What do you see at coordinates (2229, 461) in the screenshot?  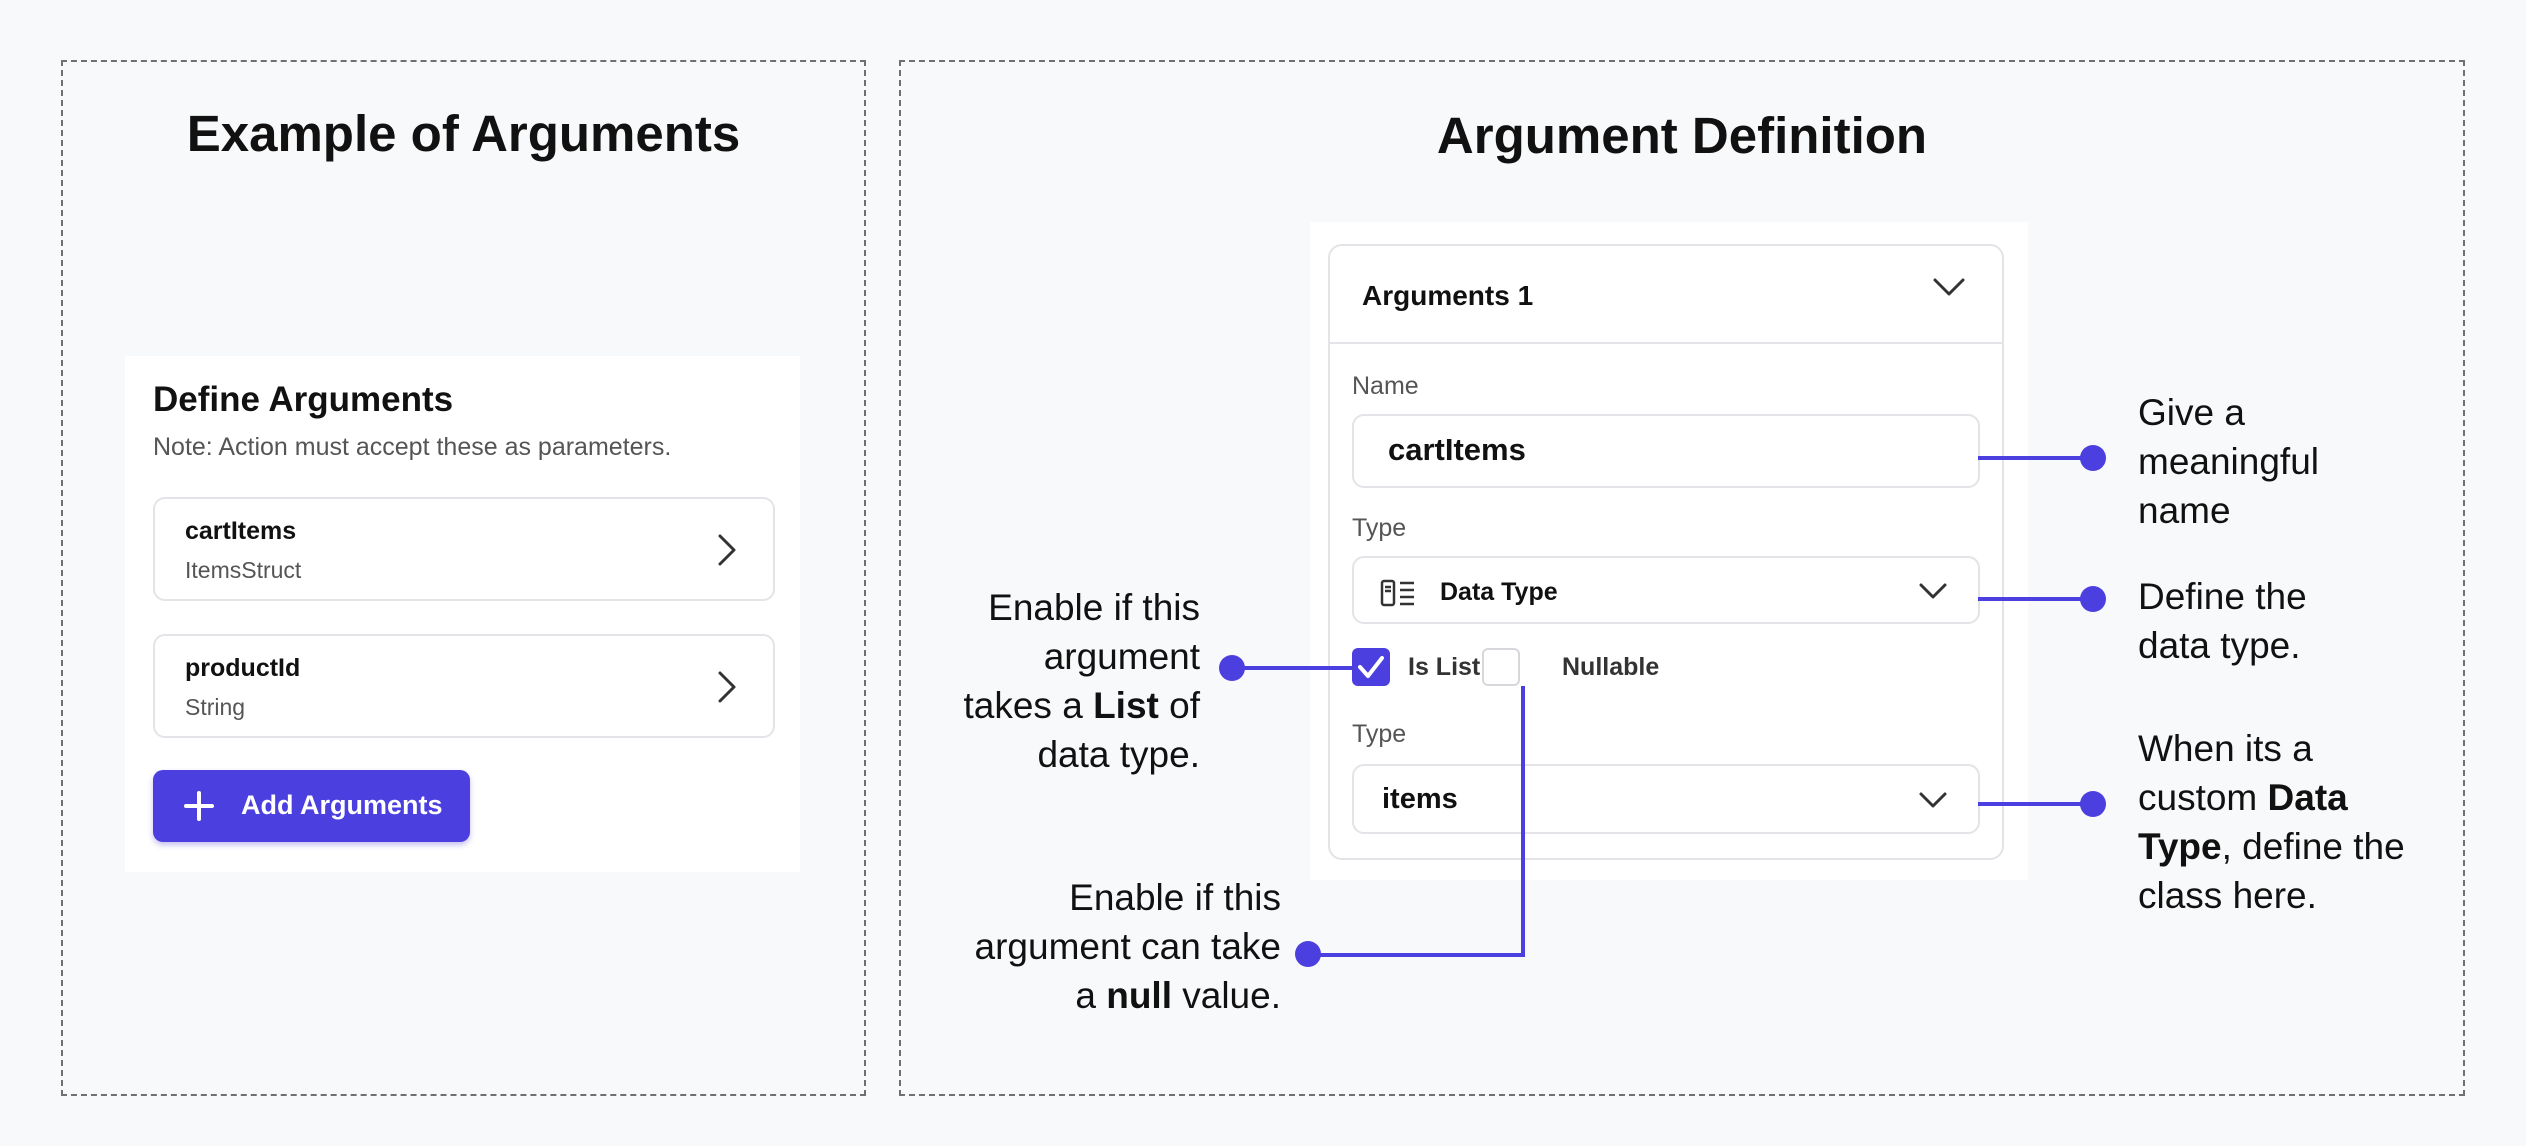 I see `annotation-name: Give a meaningful name` at bounding box center [2229, 461].